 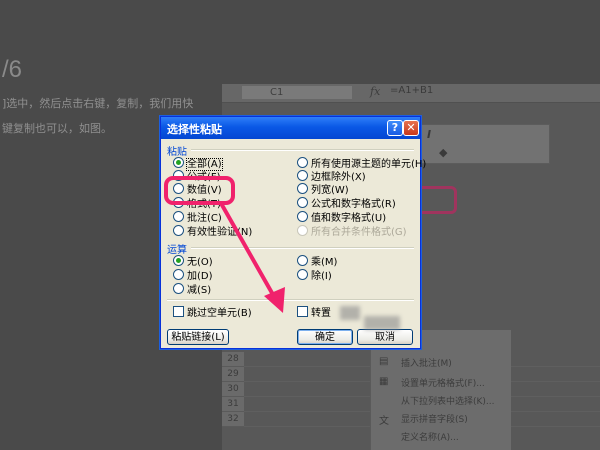 I want to click on paste-formulas-number-formats-option: 公式和数字格式(R), so click(x=346, y=203).